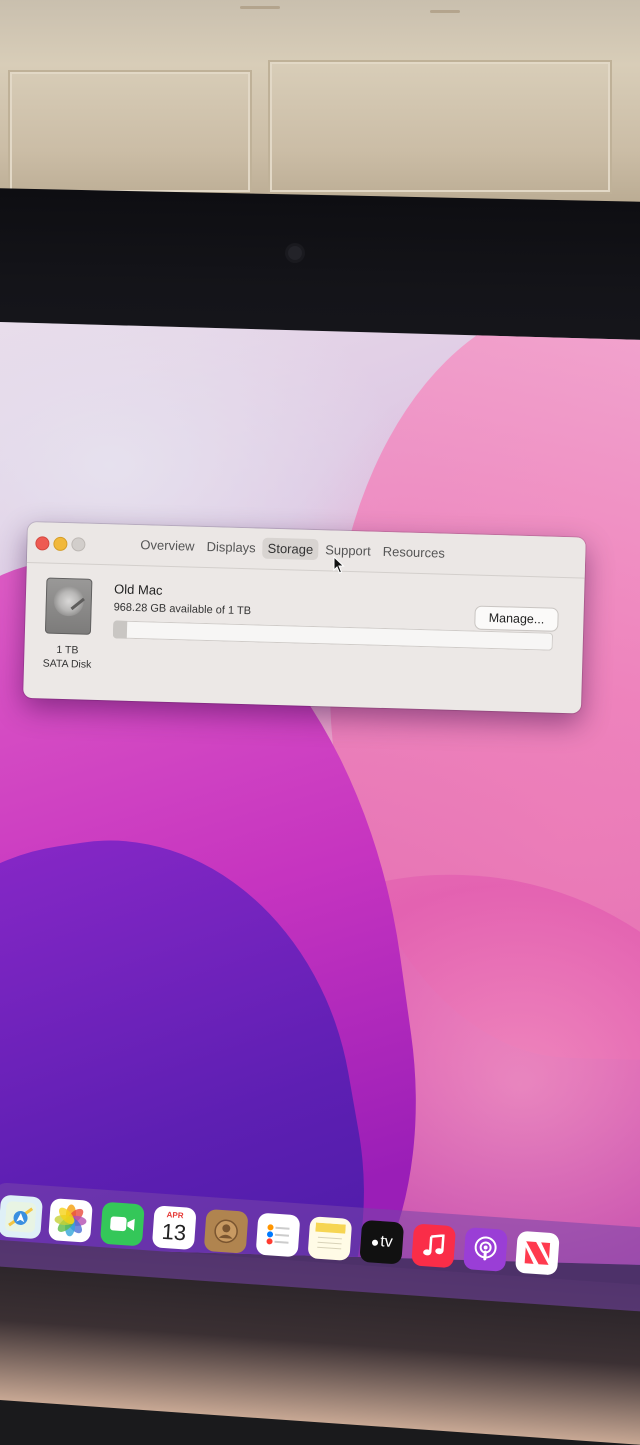  What do you see at coordinates (78, 544) in the screenshot?
I see `zoom-button` at bounding box center [78, 544].